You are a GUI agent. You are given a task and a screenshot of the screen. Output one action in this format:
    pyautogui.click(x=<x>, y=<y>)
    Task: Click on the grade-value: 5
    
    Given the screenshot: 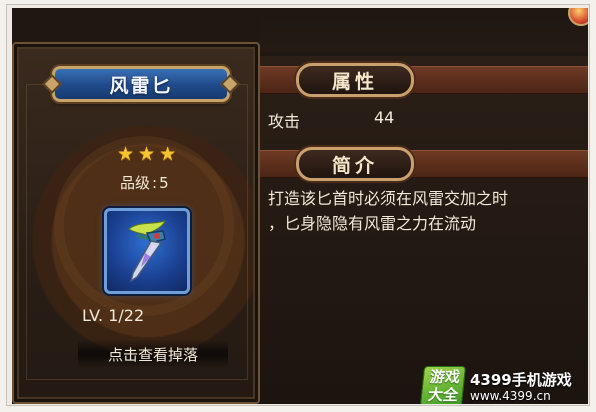 What is the action you would take?
    pyautogui.click(x=164, y=183)
    